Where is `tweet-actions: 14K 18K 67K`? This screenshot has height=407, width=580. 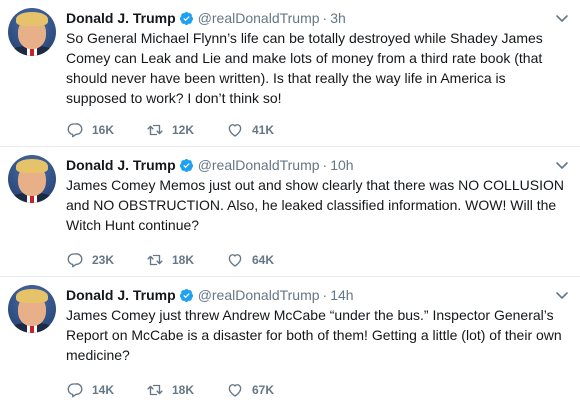 tweet-actions: 14K 18K 67K is located at coordinates (186, 390).